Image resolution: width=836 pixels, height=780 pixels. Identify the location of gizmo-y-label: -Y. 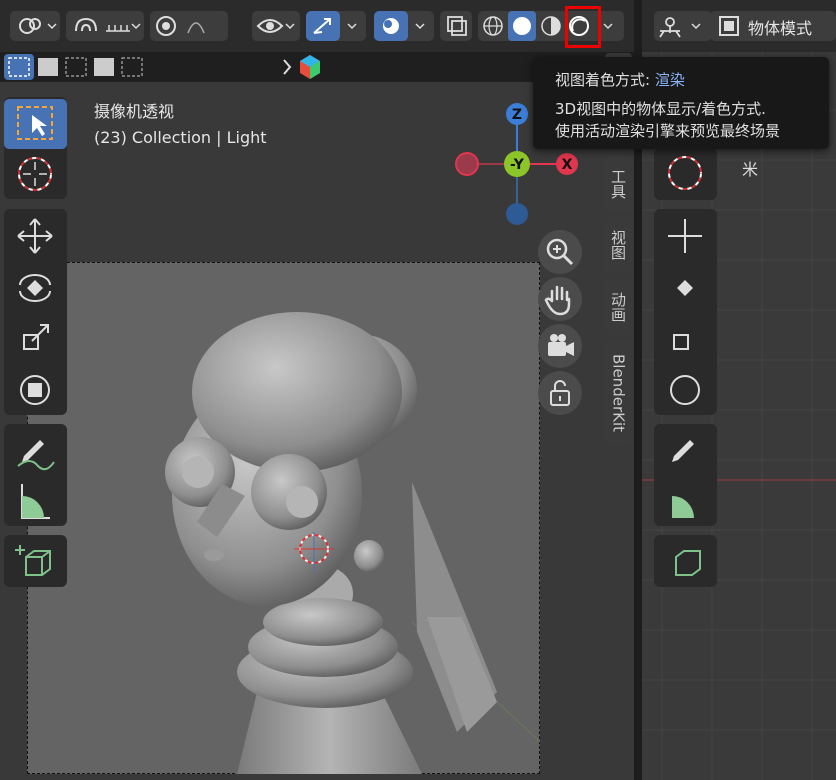
(517, 165).